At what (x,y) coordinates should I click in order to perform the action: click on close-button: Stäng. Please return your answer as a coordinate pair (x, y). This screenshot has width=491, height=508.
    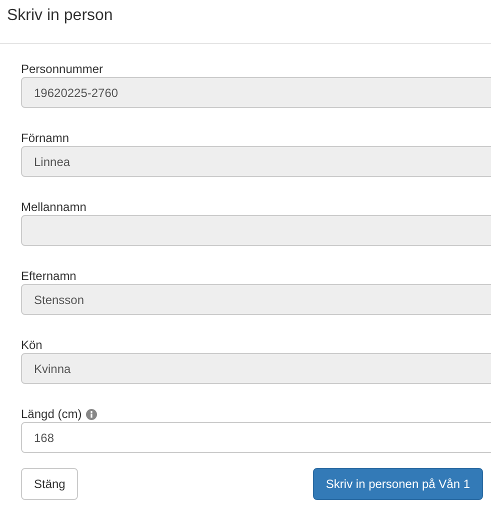
    Looking at the image, I should click on (49, 484).